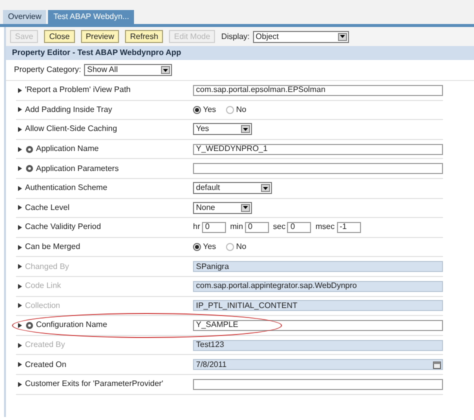 The width and height of the screenshot is (474, 420). What do you see at coordinates (100, 36) in the screenshot?
I see `toolbar-button: Preview` at bounding box center [100, 36].